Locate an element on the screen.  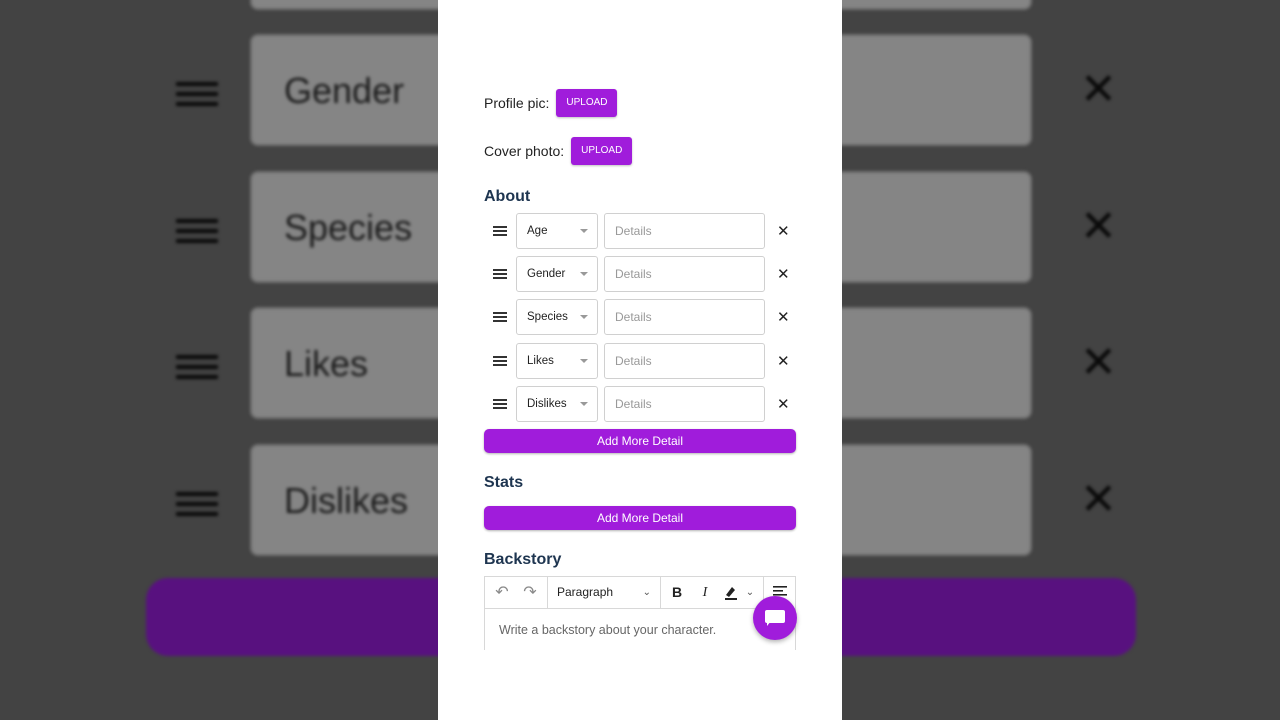
about-row: Gender Details ✕ is located at coordinates (644, 274).